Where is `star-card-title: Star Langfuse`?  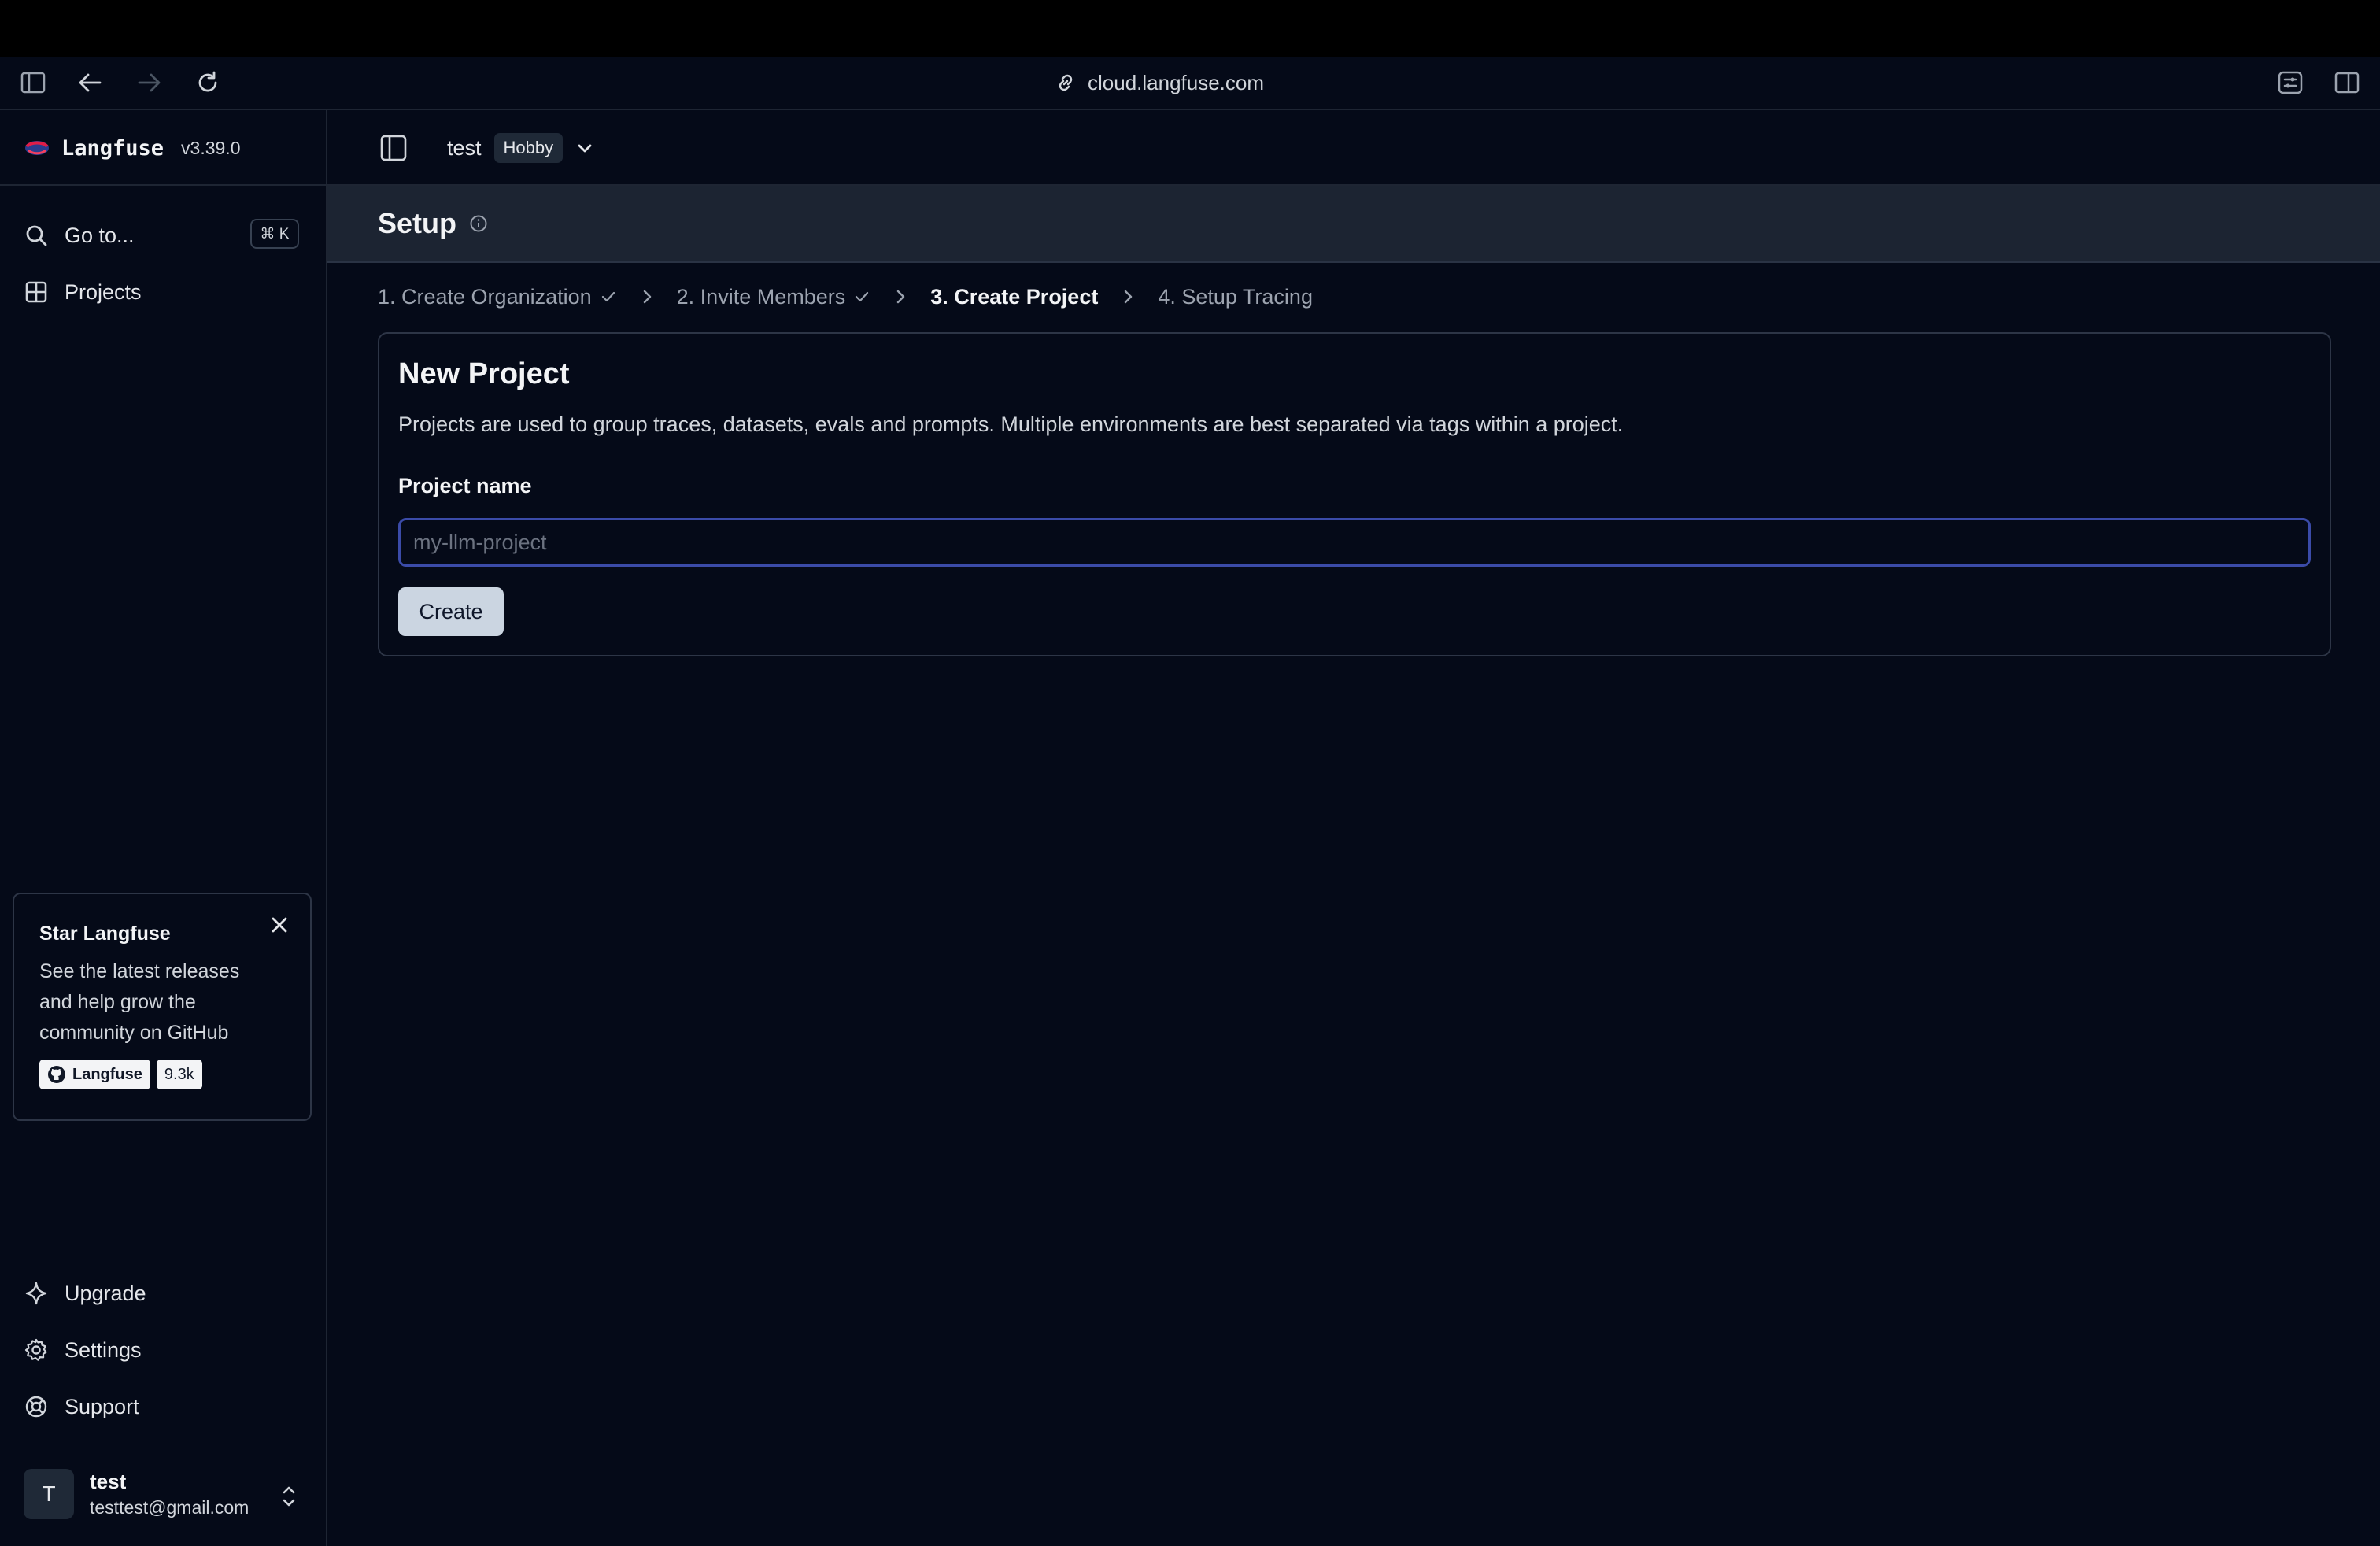
star-card-title: Star Langfuse is located at coordinates (105, 934).